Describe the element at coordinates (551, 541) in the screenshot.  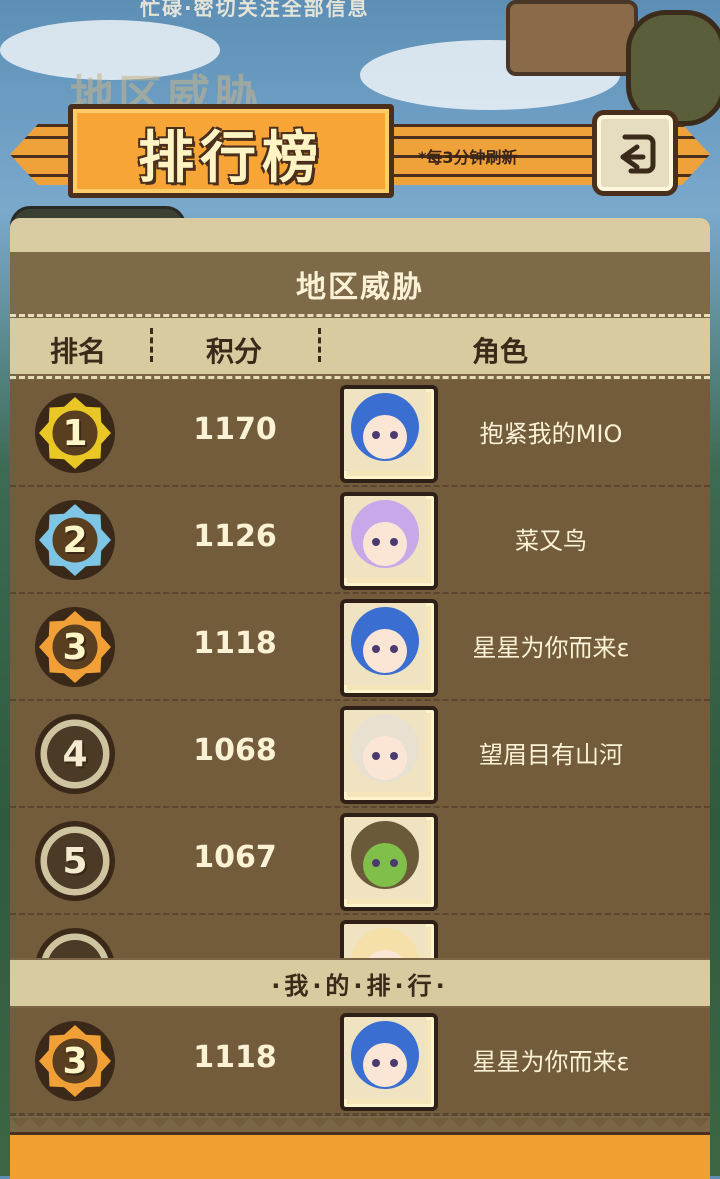
I see `row-player-name: 菜又鸟` at that location.